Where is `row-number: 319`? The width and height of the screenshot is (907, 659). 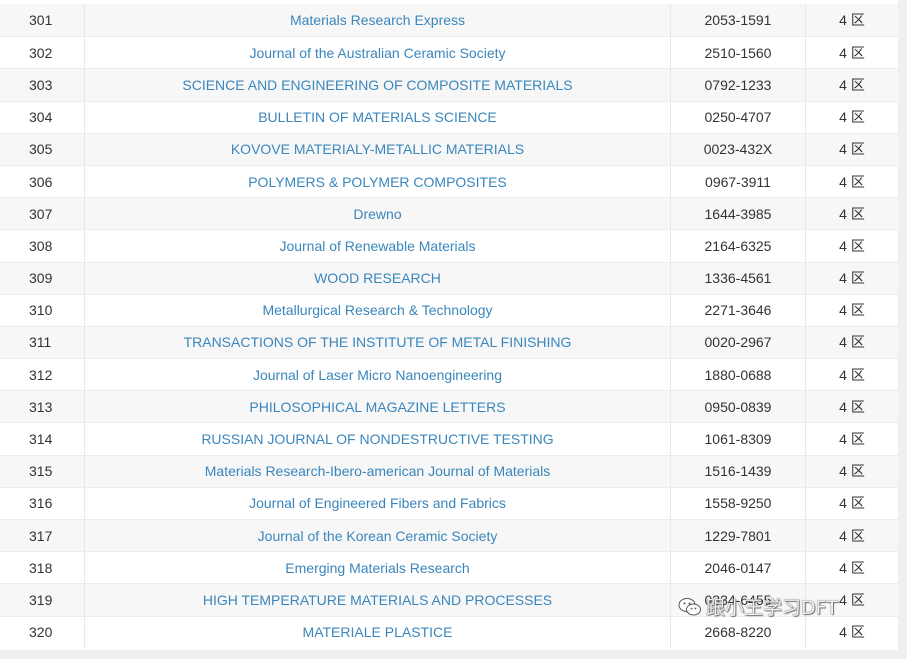 row-number: 319 is located at coordinates (42, 600).